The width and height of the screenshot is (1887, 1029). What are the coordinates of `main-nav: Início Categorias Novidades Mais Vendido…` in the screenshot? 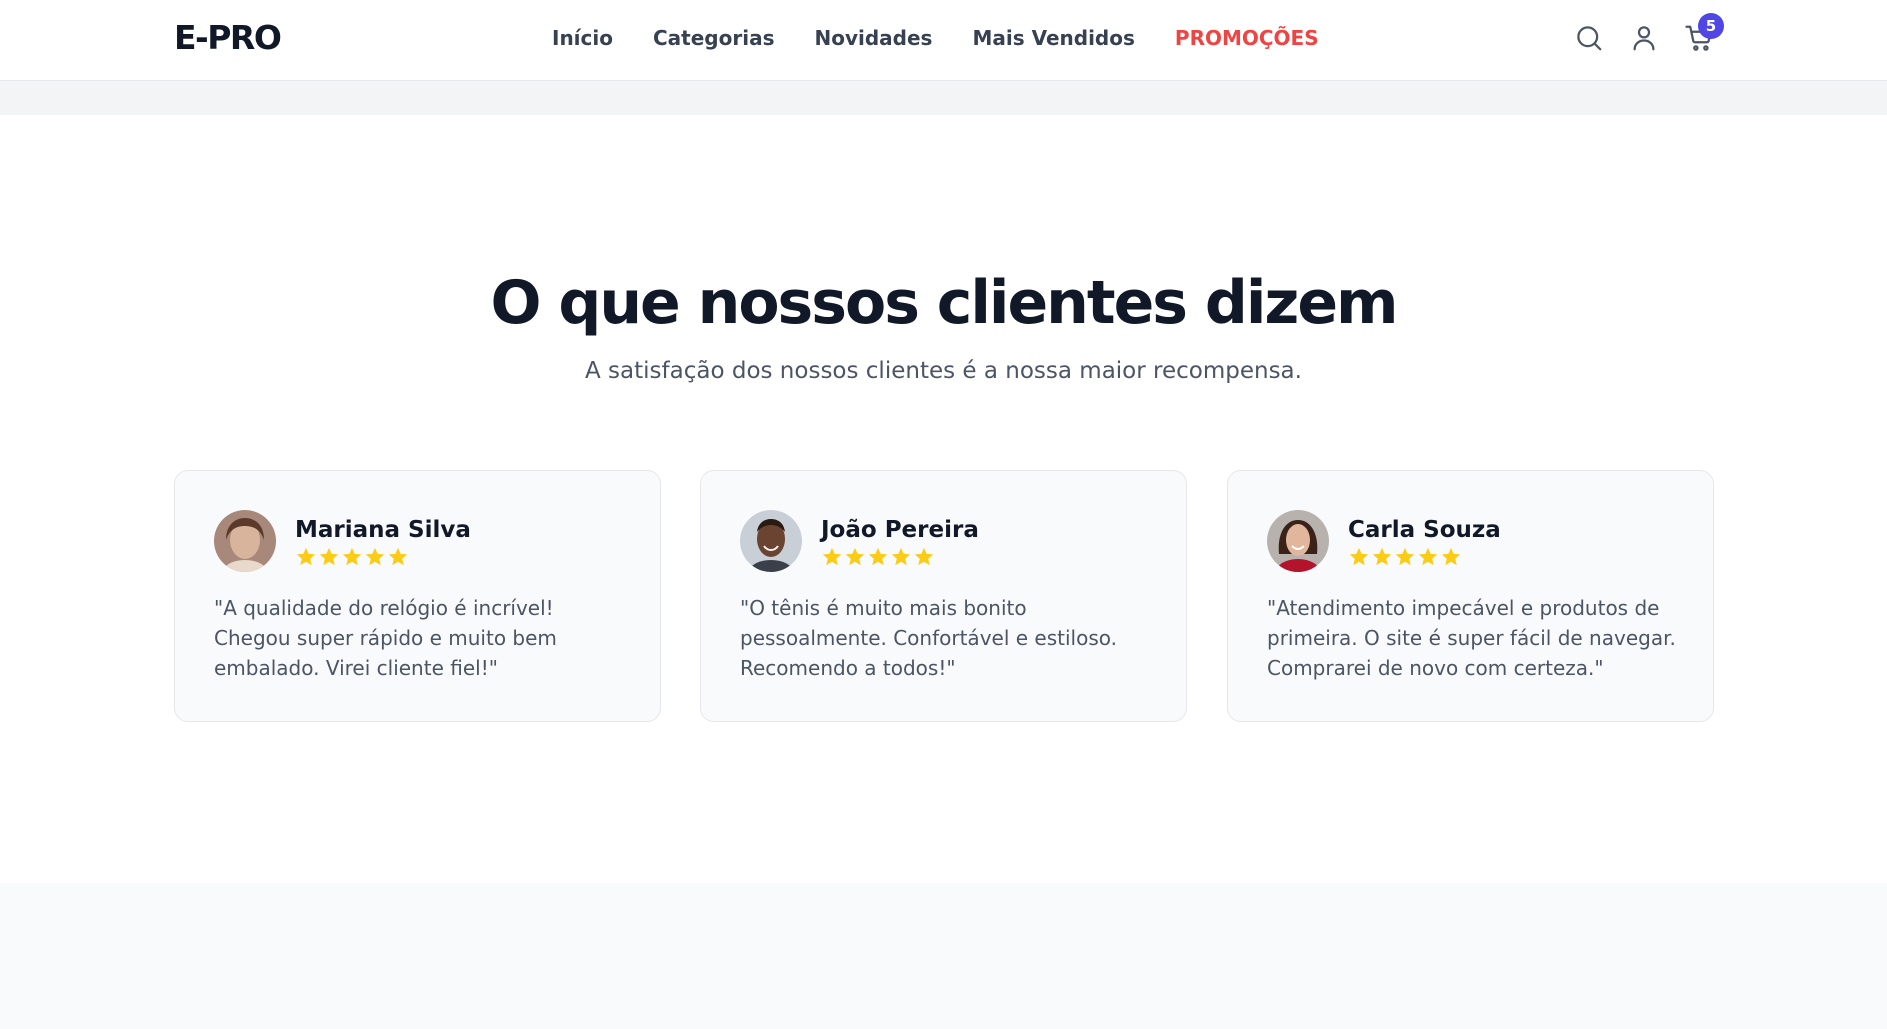 It's located at (935, 38).